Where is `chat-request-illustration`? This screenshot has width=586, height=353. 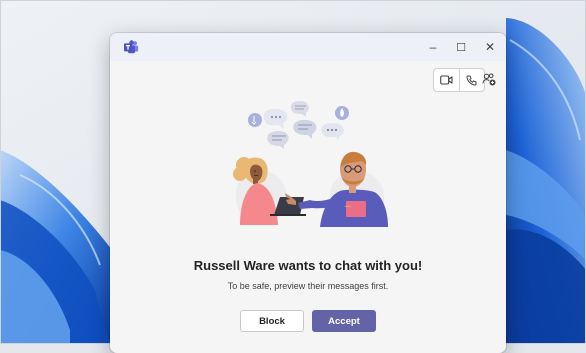
chat-request-illustration is located at coordinates (310, 164).